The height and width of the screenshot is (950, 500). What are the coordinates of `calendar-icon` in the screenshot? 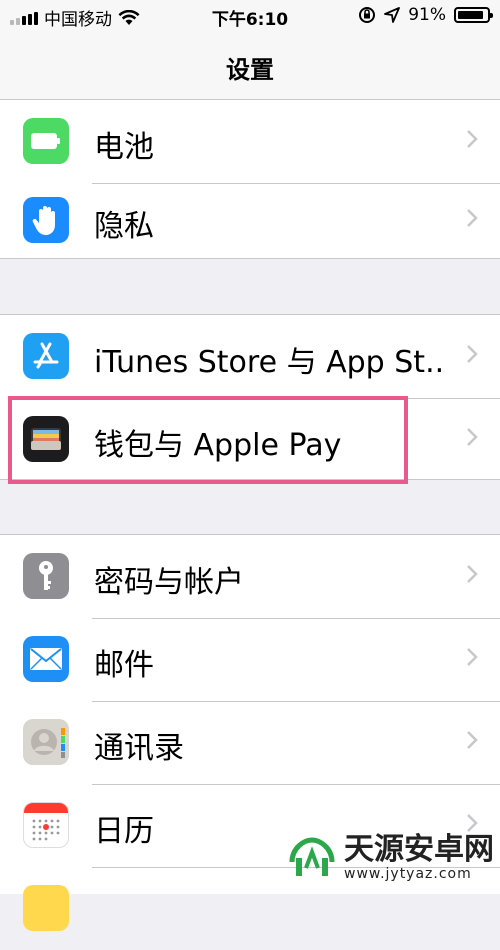 It's located at (46, 825).